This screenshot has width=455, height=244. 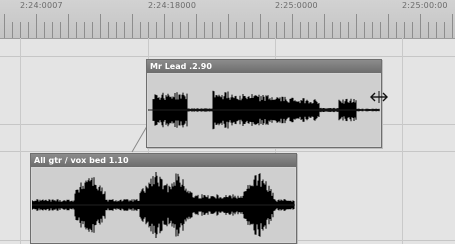 What do you see at coordinates (163, 160) in the screenshot?
I see `clip-title: All gtr / vox bed 1.10` at bounding box center [163, 160].